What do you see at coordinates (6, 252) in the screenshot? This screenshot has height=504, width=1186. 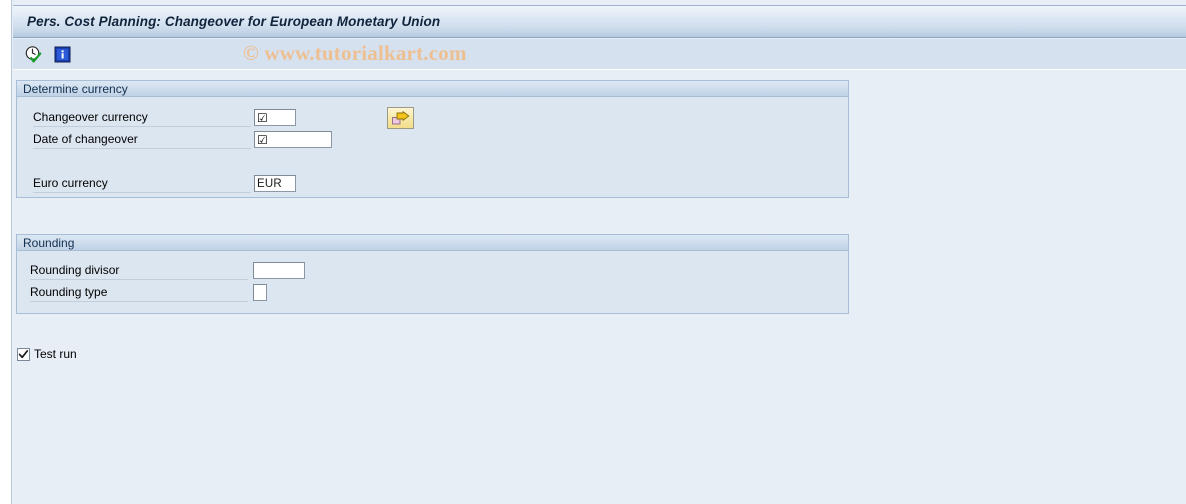 I see `window-left-rail` at bounding box center [6, 252].